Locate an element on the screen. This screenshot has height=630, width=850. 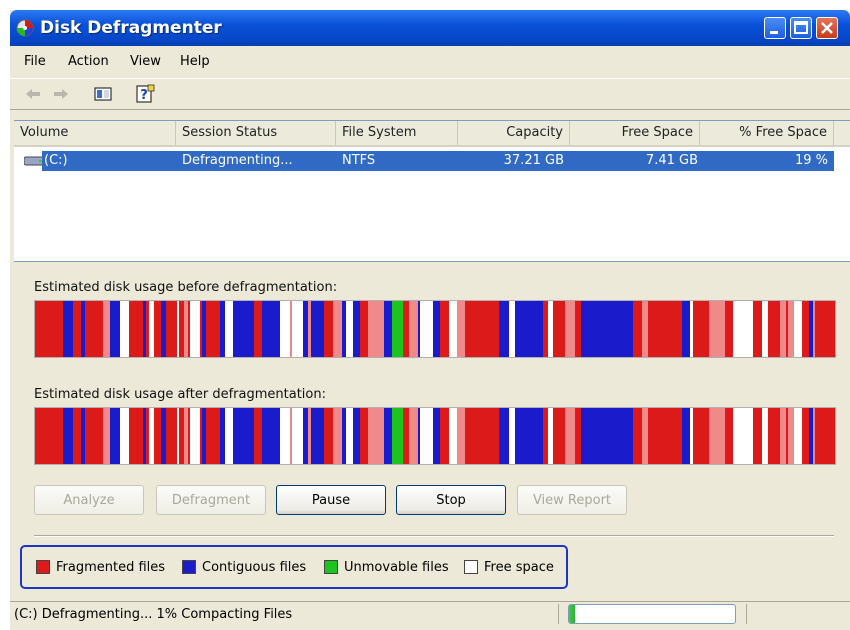
col-capacity: Capacity is located at coordinates (514, 133).